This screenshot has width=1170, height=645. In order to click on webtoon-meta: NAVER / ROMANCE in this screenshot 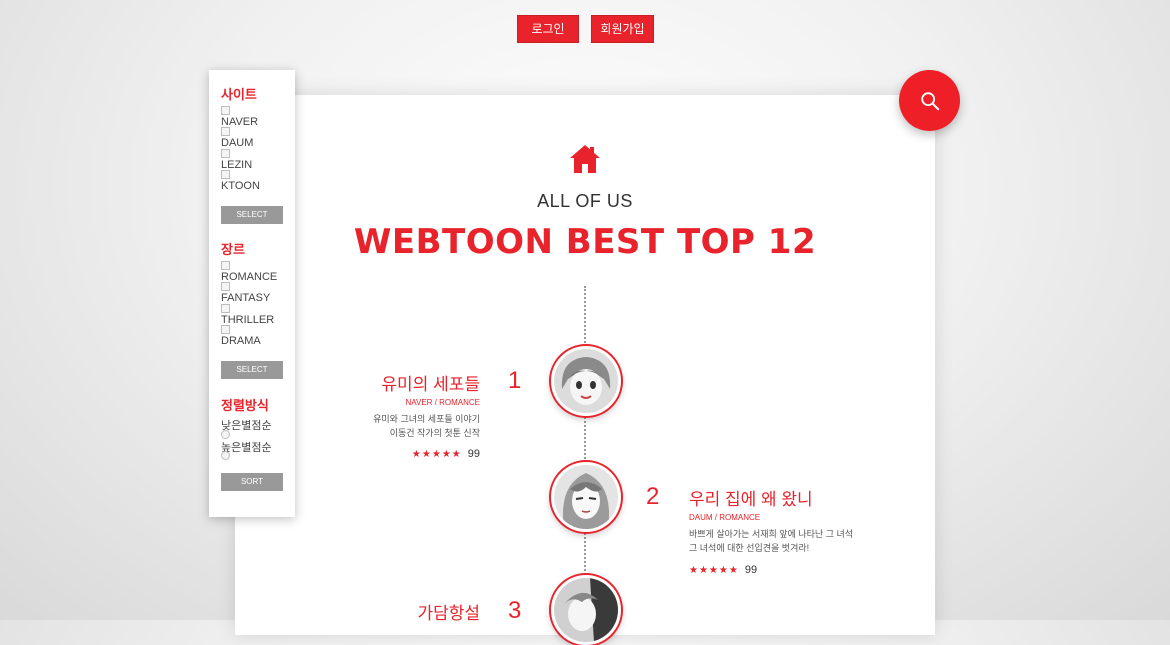, I will do `click(442, 402)`.